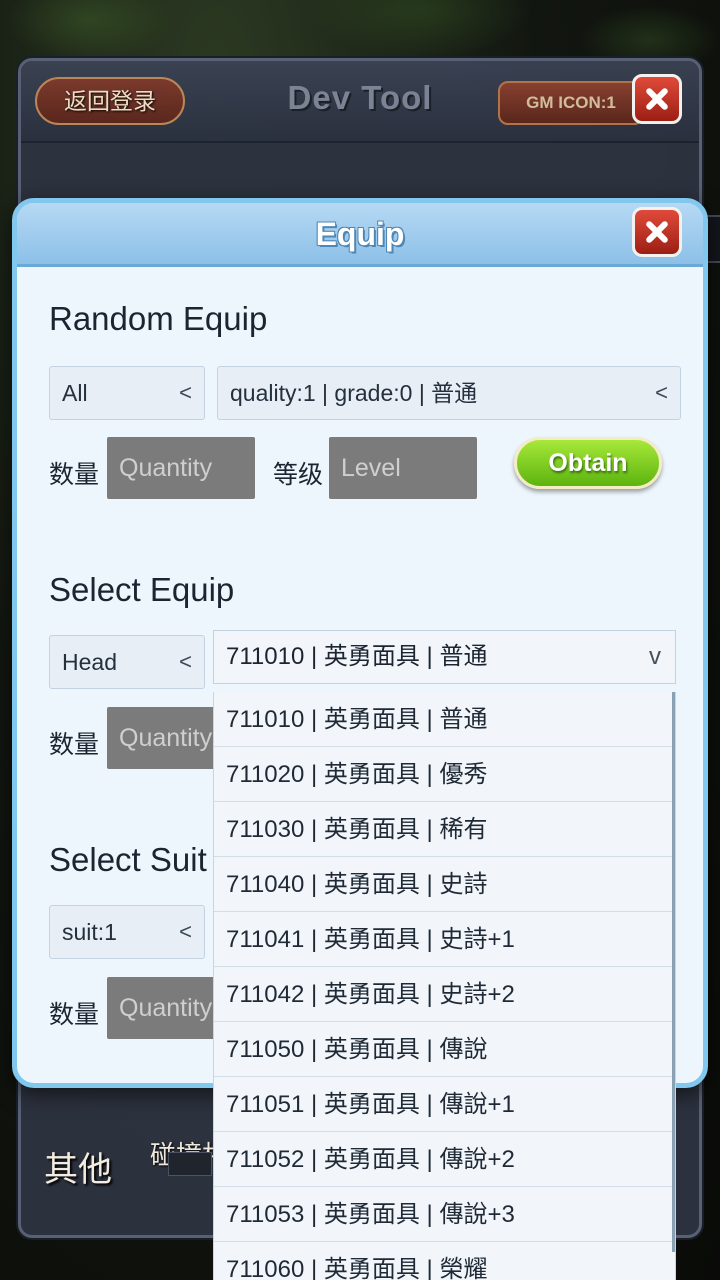 This screenshot has height=1280, width=720. Describe the element at coordinates (444, 1214) in the screenshot. I see `list-item: 711053 | 英勇面具 | 傳說+3` at that location.